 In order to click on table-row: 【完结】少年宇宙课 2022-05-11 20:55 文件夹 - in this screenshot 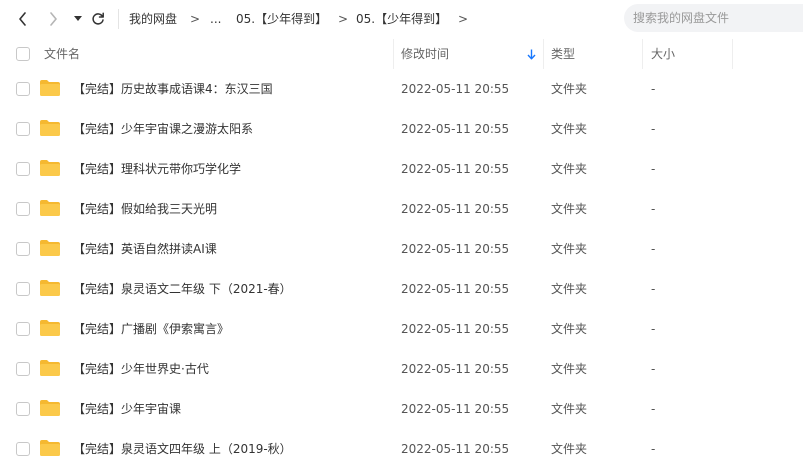, I will do `click(401, 409)`.